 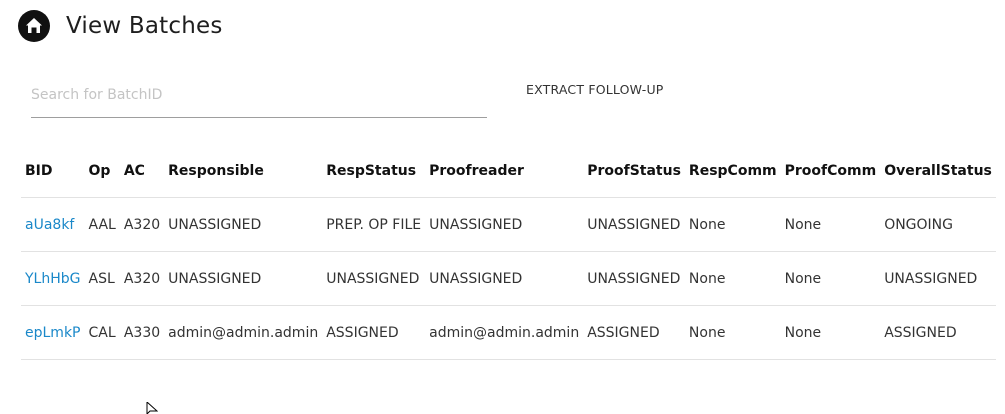 I want to click on column-header-proofreader: Proofreader, so click(x=504, y=171).